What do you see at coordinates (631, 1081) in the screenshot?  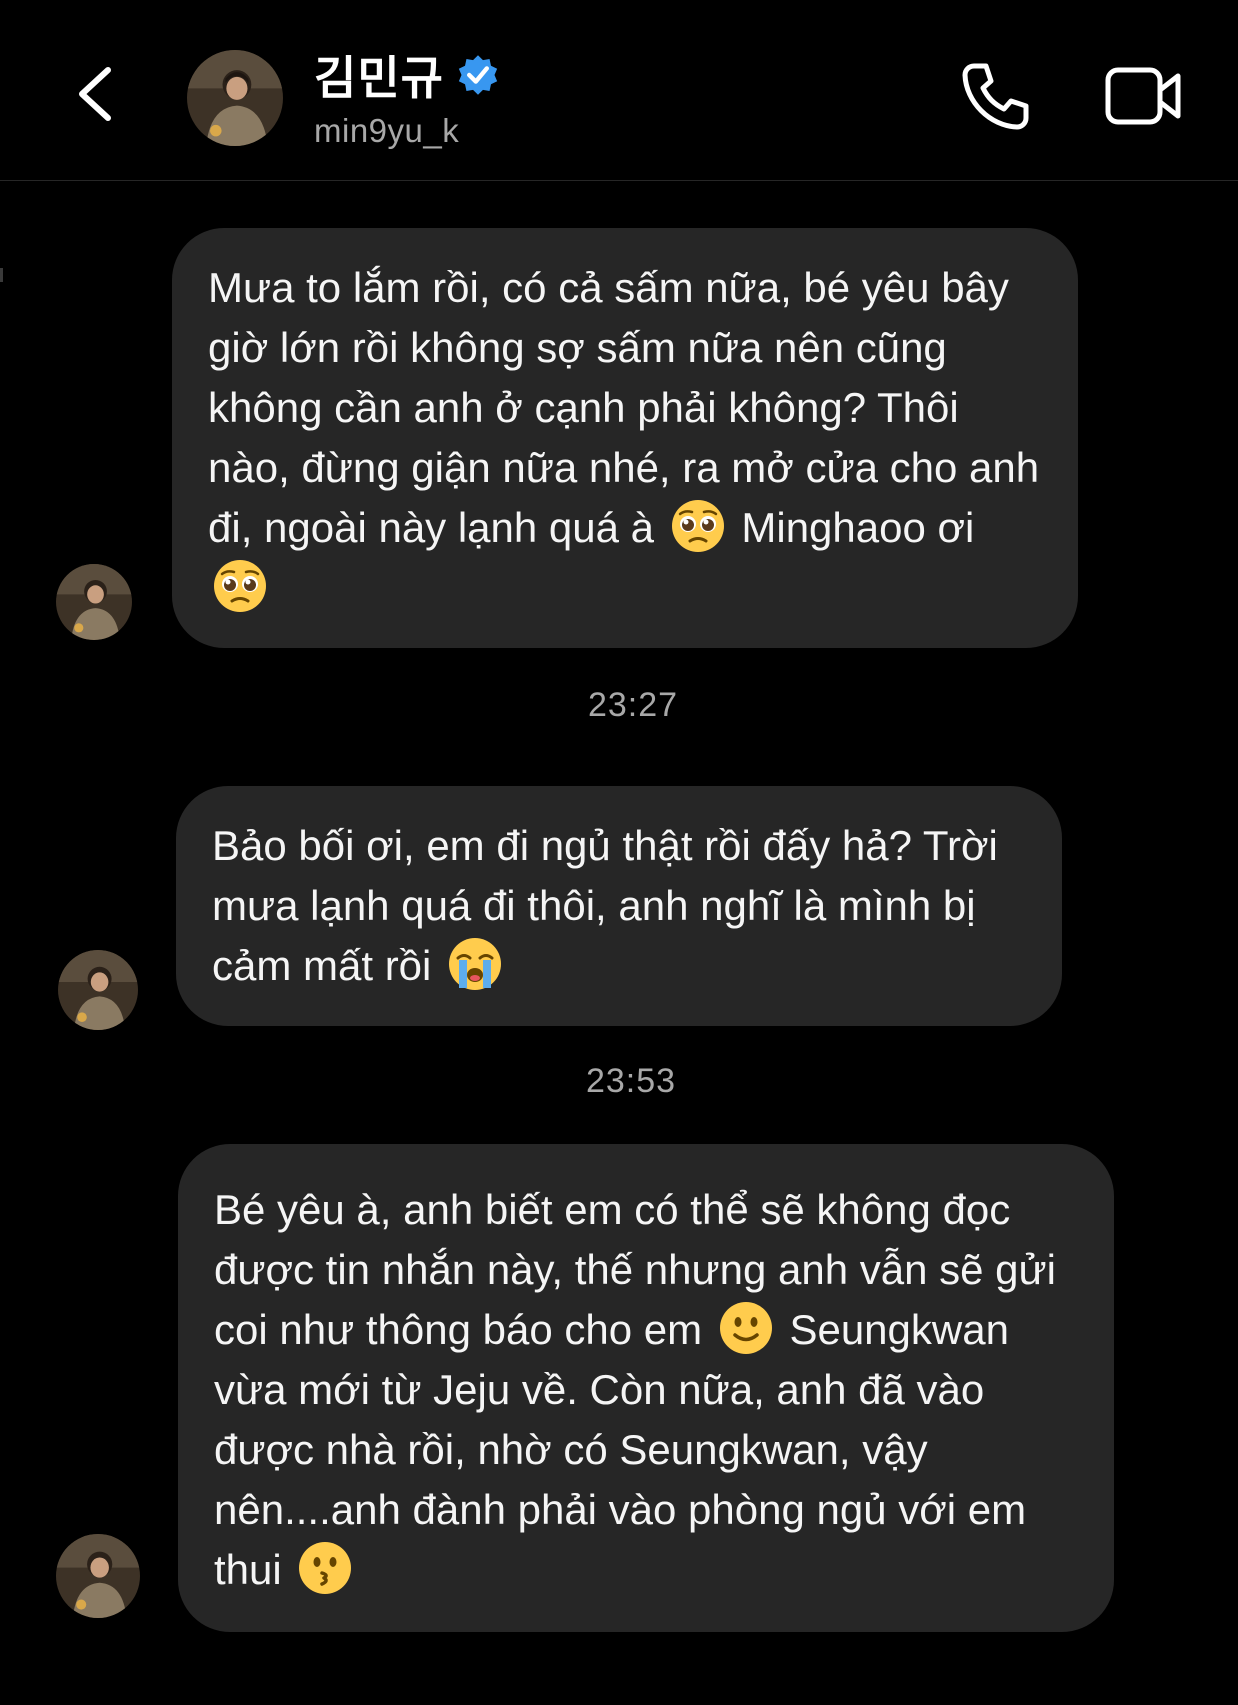 I see `message-timestamp: 23:53` at bounding box center [631, 1081].